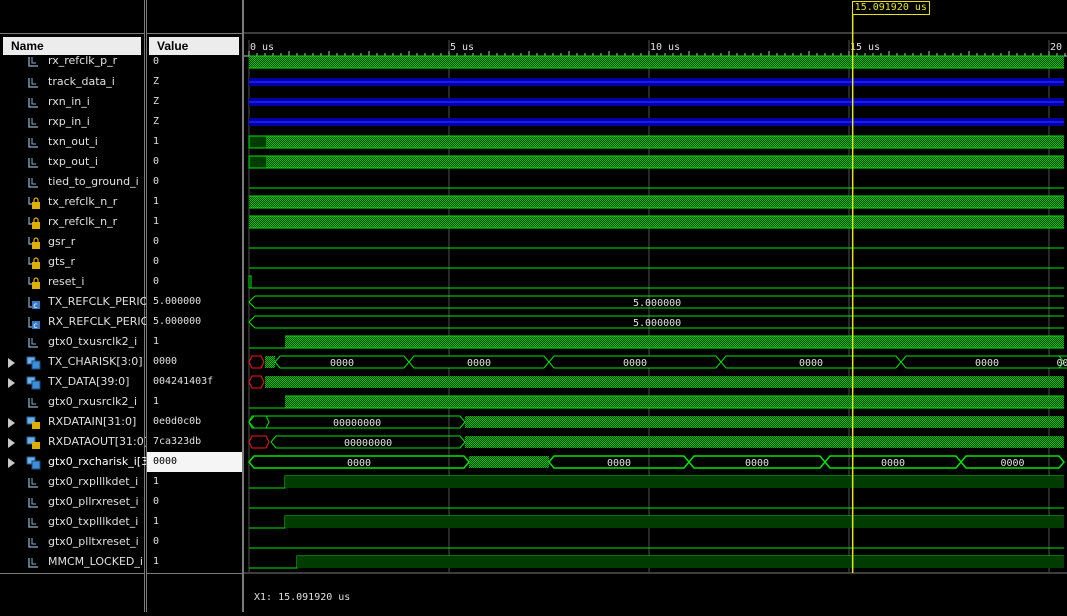  I want to click on signal-row: gtx0_rxusrclk2_i, so click(72, 402).